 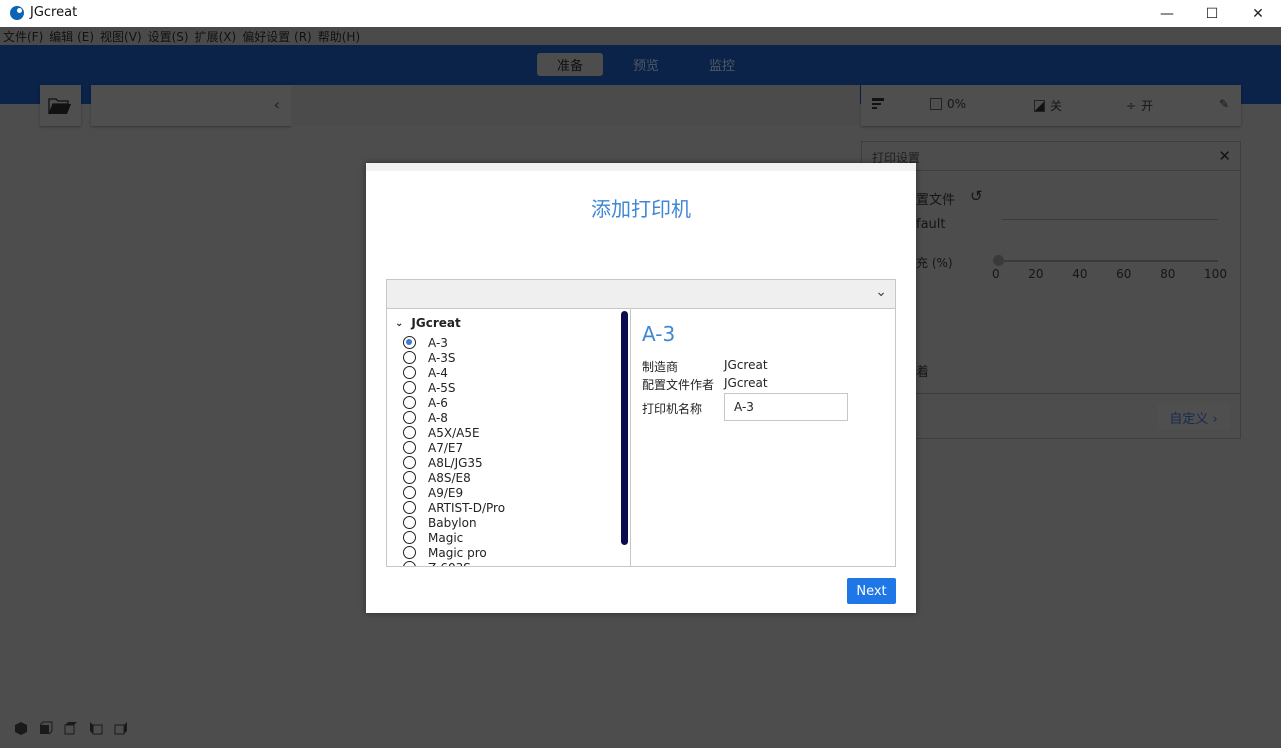 I want to click on manufacturer-label: 制造商, so click(x=660, y=367).